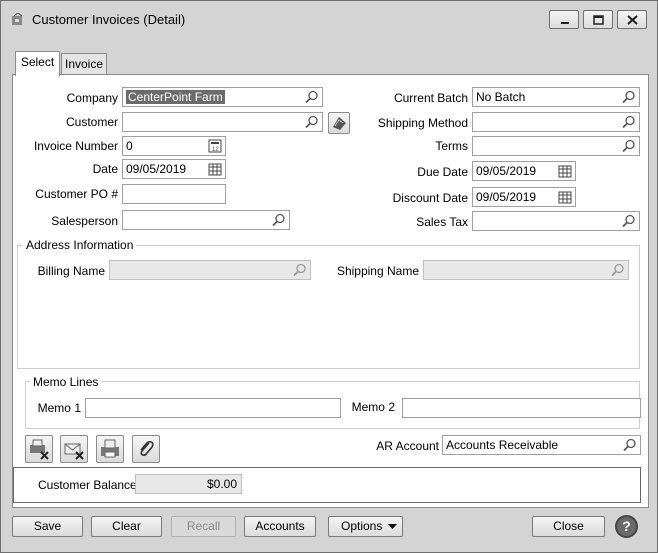 This screenshot has width=658, height=553. Describe the element at coordinates (75, 146) in the screenshot. I see `invoice-number-label: Invoice Number` at that location.